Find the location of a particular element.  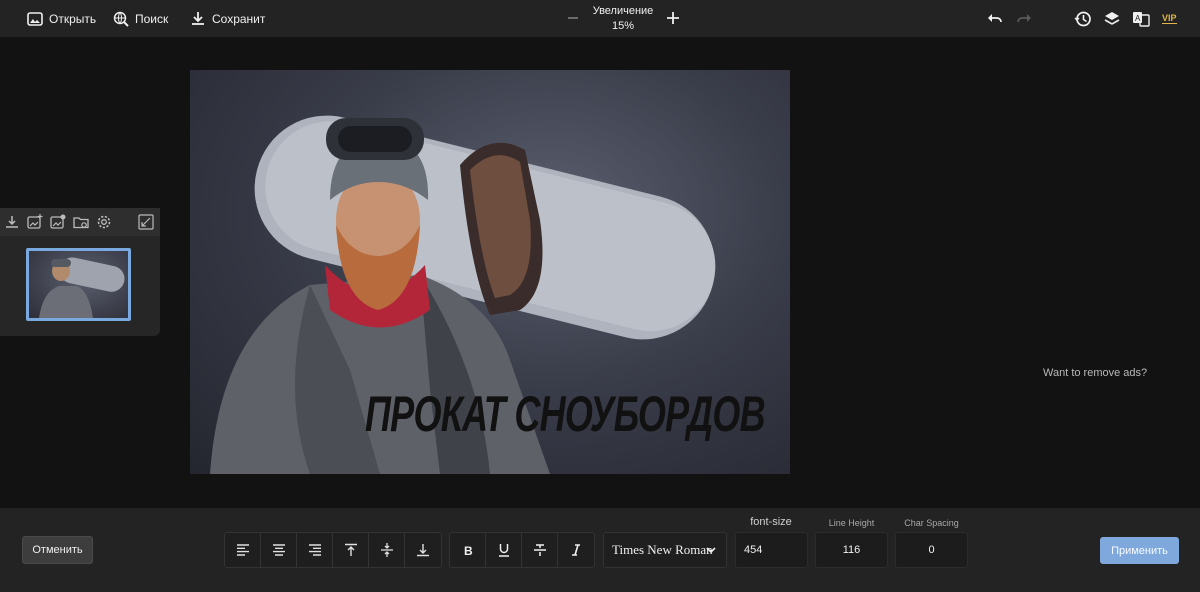

history-icon is located at coordinates (1083, 19).